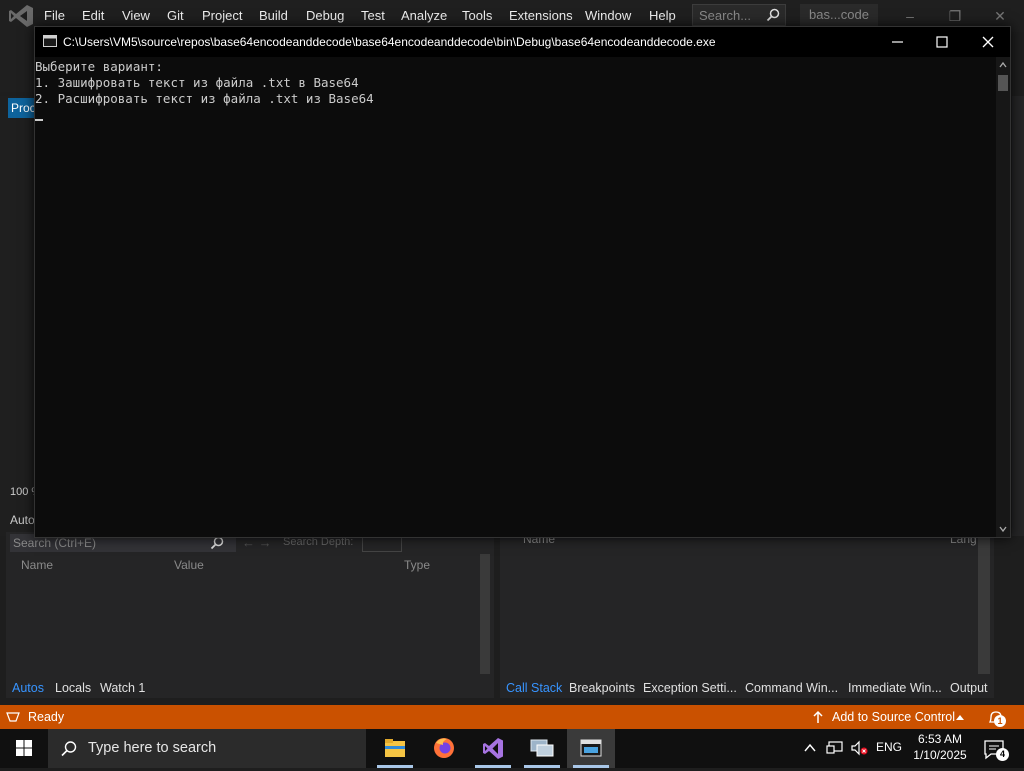 This screenshot has width=1024, height=771. I want to click on solution-explorer-fragment, so click(17, 316).